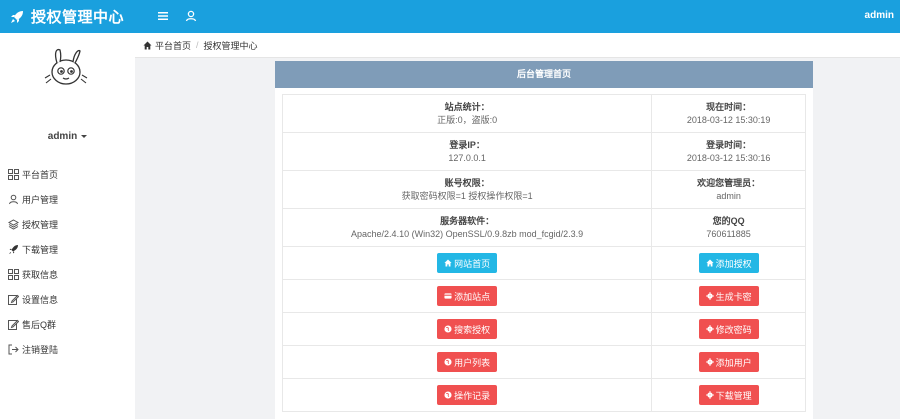 This screenshot has height=419, width=900. Describe the element at coordinates (729, 183) in the screenshot. I see `welcome-admin-label: 欢迎您管理员：` at that location.